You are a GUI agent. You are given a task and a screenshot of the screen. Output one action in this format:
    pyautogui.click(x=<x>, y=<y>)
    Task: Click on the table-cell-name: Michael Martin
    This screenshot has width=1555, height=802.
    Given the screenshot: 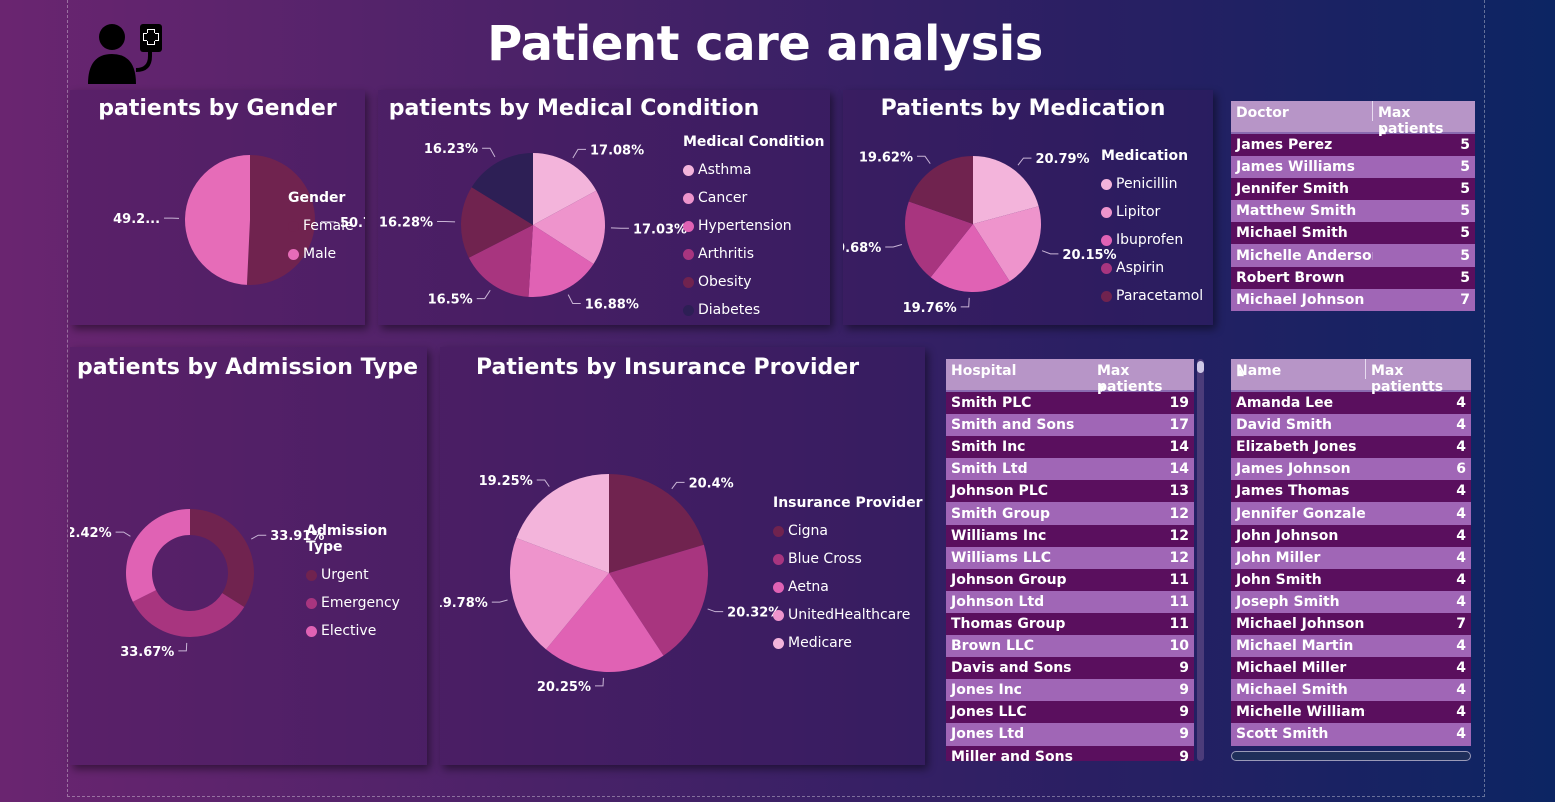 What is the action you would take?
    pyautogui.click(x=1295, y=646)
    